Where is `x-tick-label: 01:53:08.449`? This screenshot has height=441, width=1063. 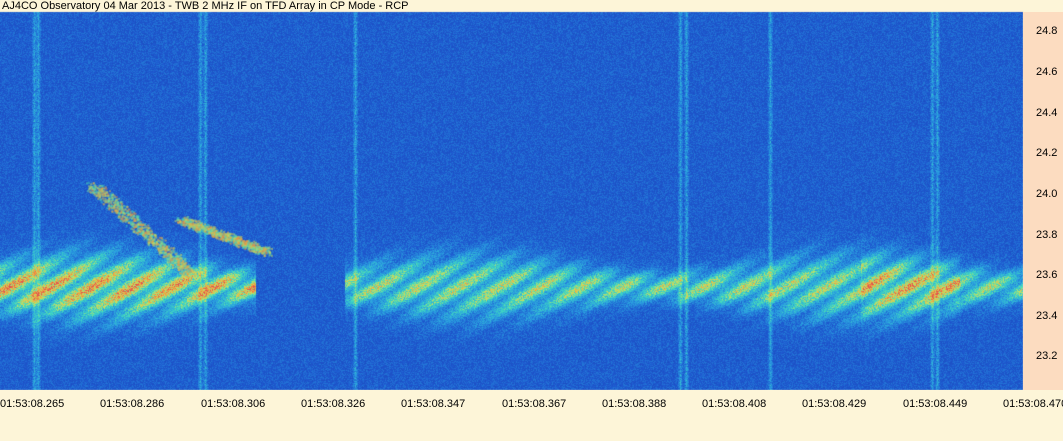 x-tick-label: 01:53:08.449 is located at coordinates (935, 404).